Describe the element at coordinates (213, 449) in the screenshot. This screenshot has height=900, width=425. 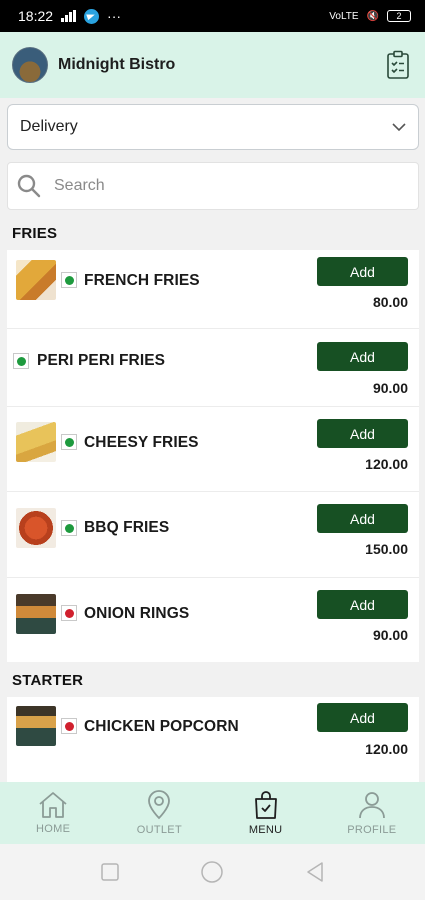
I see `menu-item: CHEESY FRIES Add 120.00` at that location.